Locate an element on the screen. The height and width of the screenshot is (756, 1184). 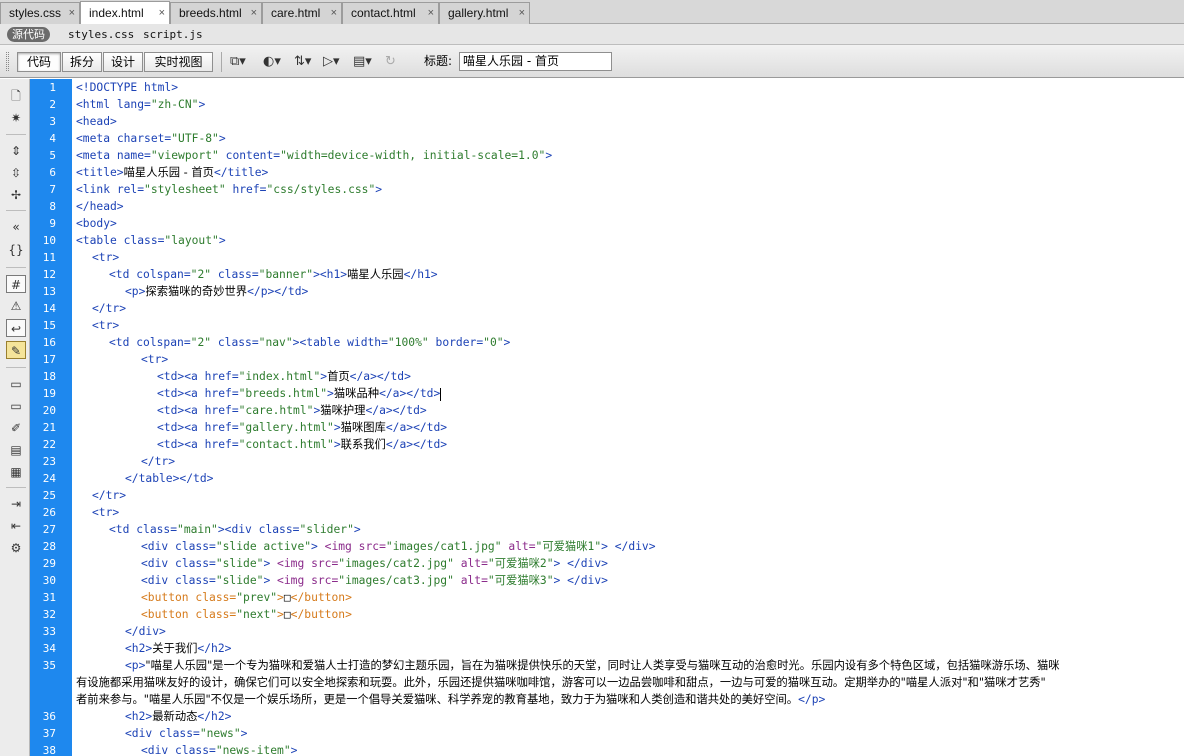
toolbar-separator is located at coordinates (221, 62).